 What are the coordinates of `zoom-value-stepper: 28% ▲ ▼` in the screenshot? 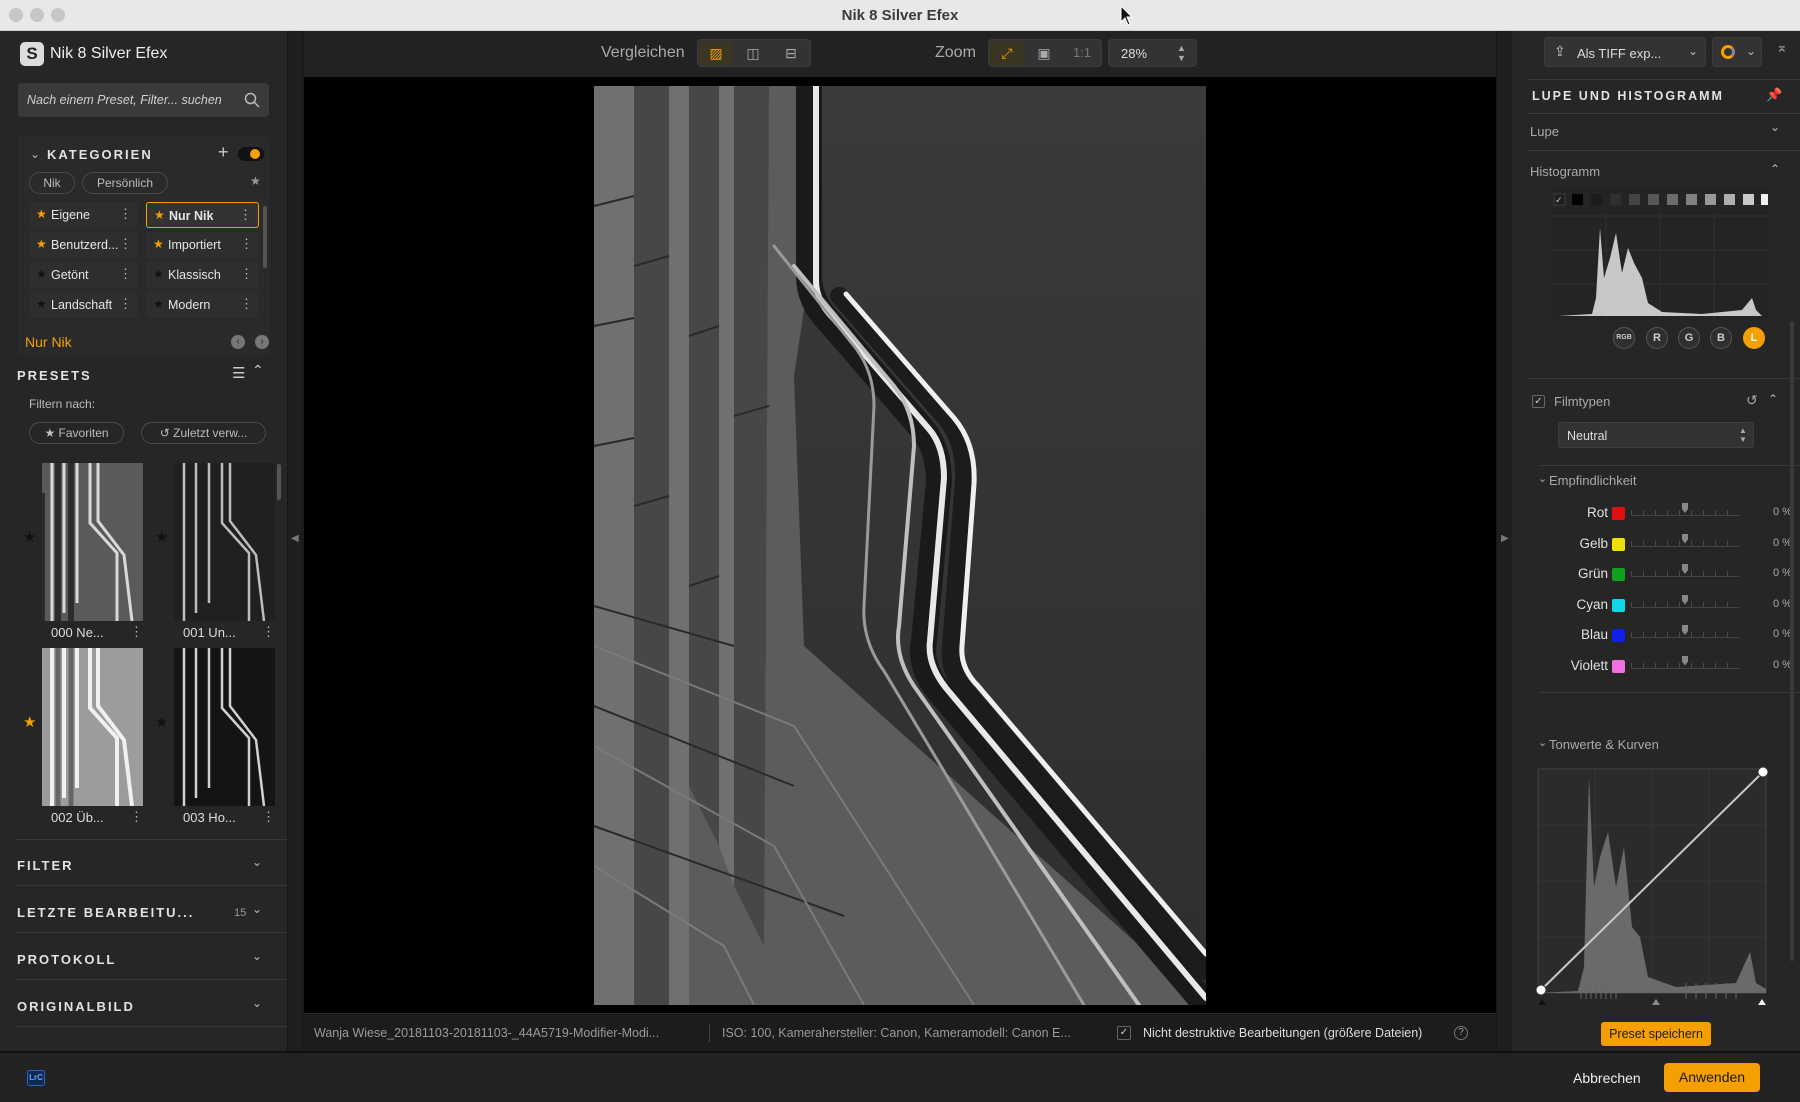 It's located at (1152, 53).